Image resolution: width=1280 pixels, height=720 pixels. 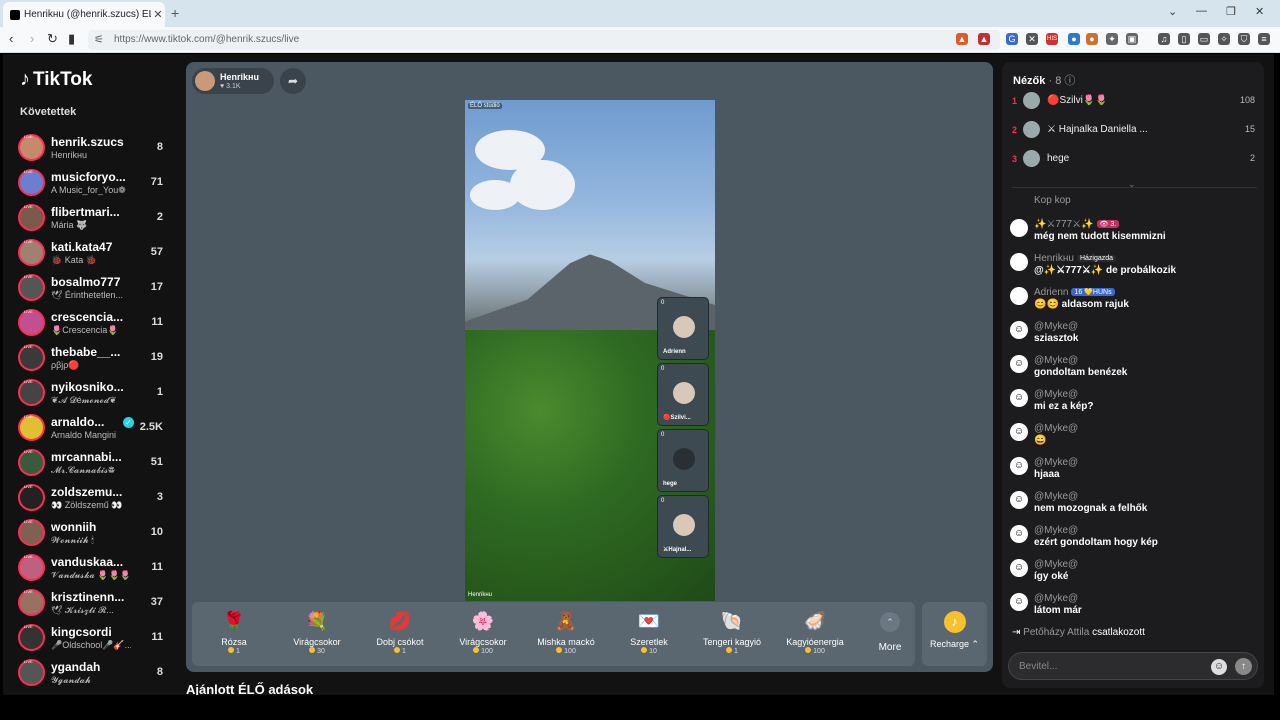 What do you see at coordinates (175, 13) in the screenshot?
I see `new-tab-button: +` at bounding box center [175, 13].